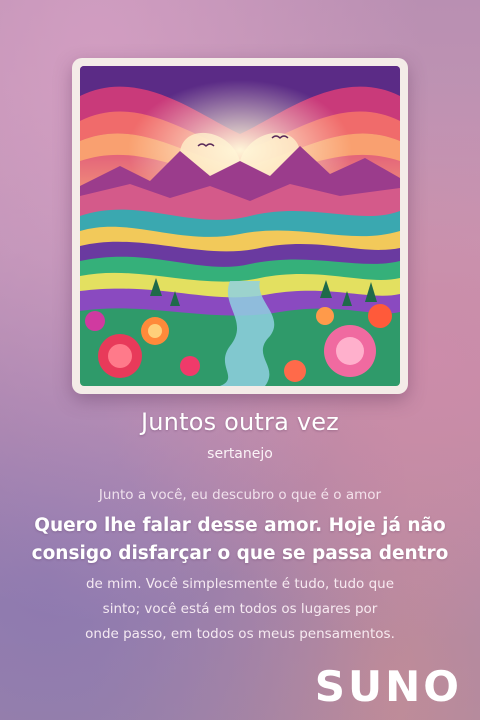 The width and height of the screenshot is (480, 720). What do you see at coordinates (240, 454) in the screenshot?
I see `song-genre: sertanejo` at bounding box center [240, 454].